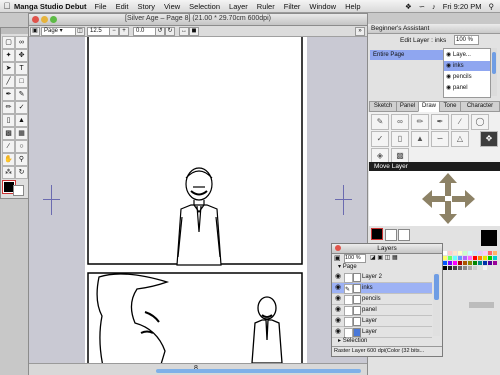  I want to click on shape-tool-icon: ○, so click(21, 146).